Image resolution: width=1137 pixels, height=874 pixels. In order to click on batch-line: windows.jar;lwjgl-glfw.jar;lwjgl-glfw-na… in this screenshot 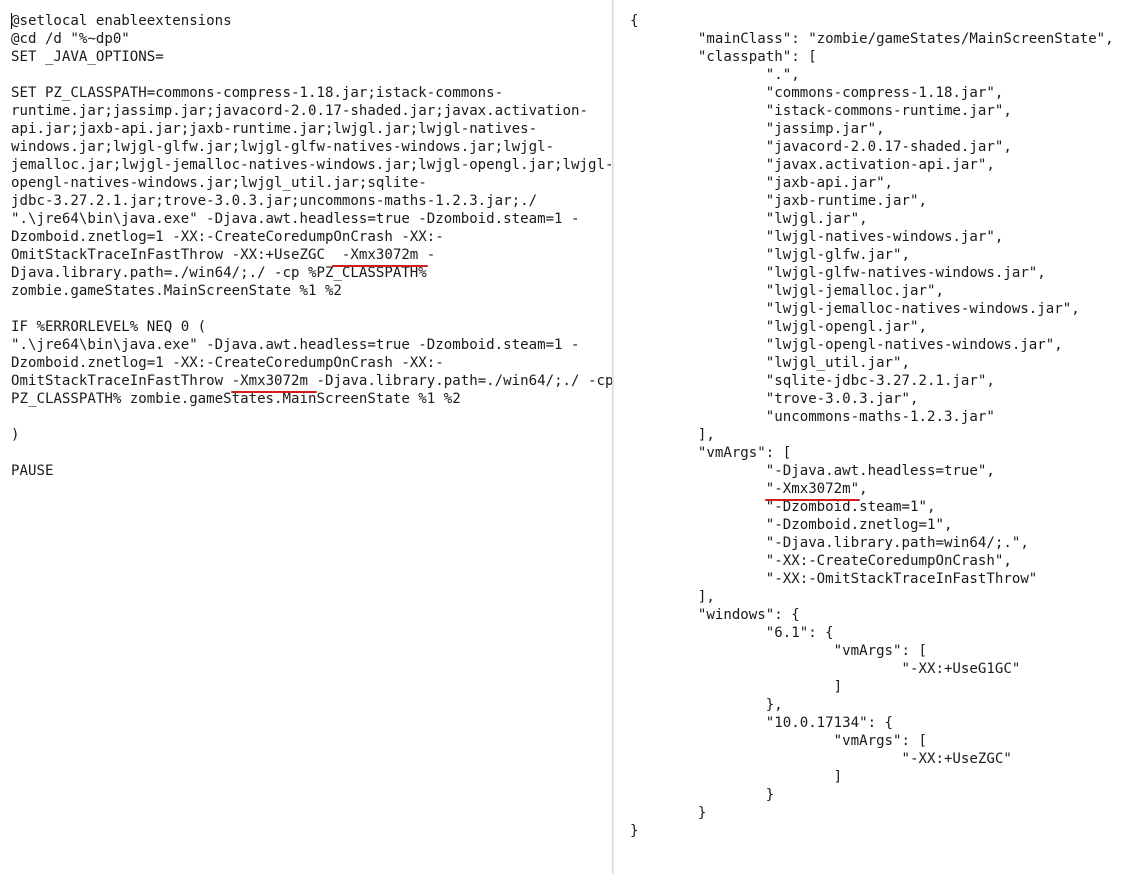, I will do `click(311, 147)`.